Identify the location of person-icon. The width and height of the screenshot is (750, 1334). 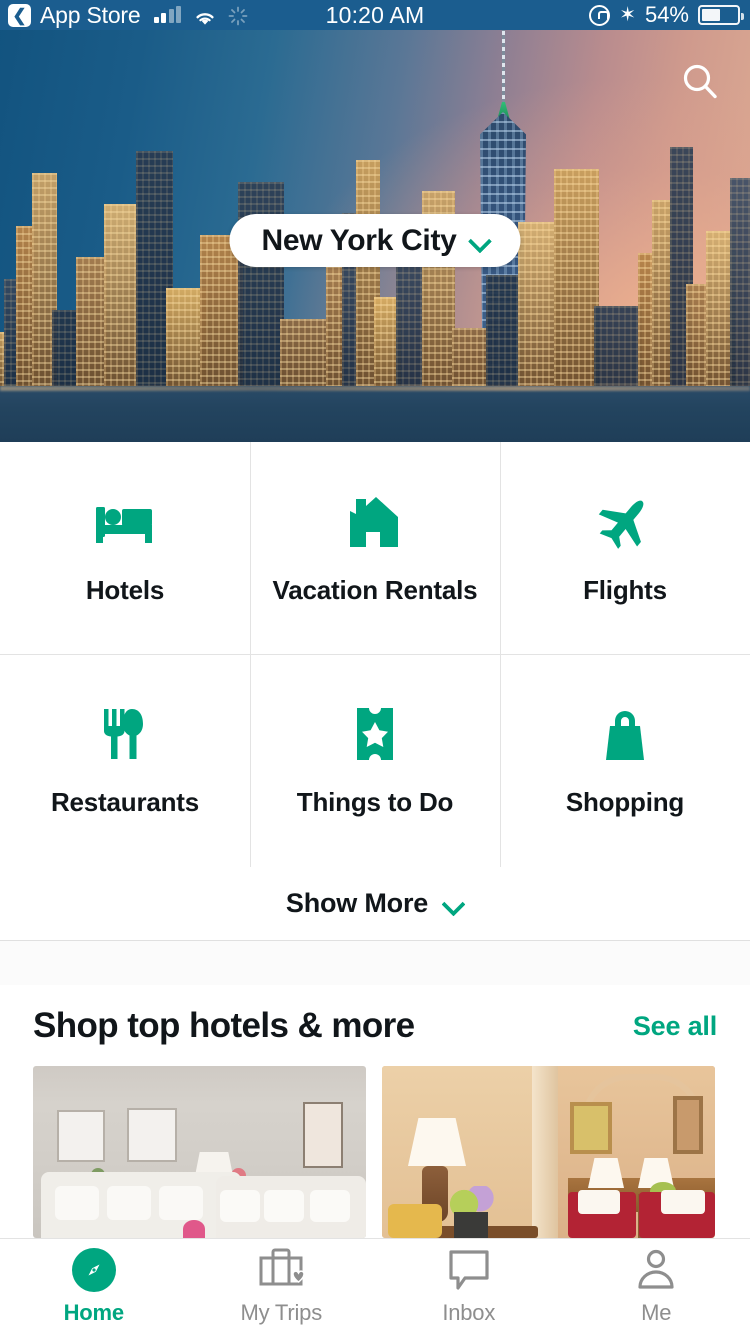
(656, 1270).